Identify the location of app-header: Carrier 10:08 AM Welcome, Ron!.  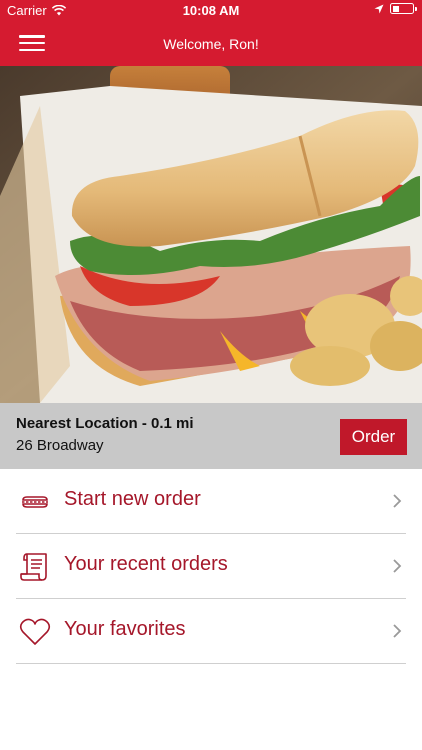
(211, 33).